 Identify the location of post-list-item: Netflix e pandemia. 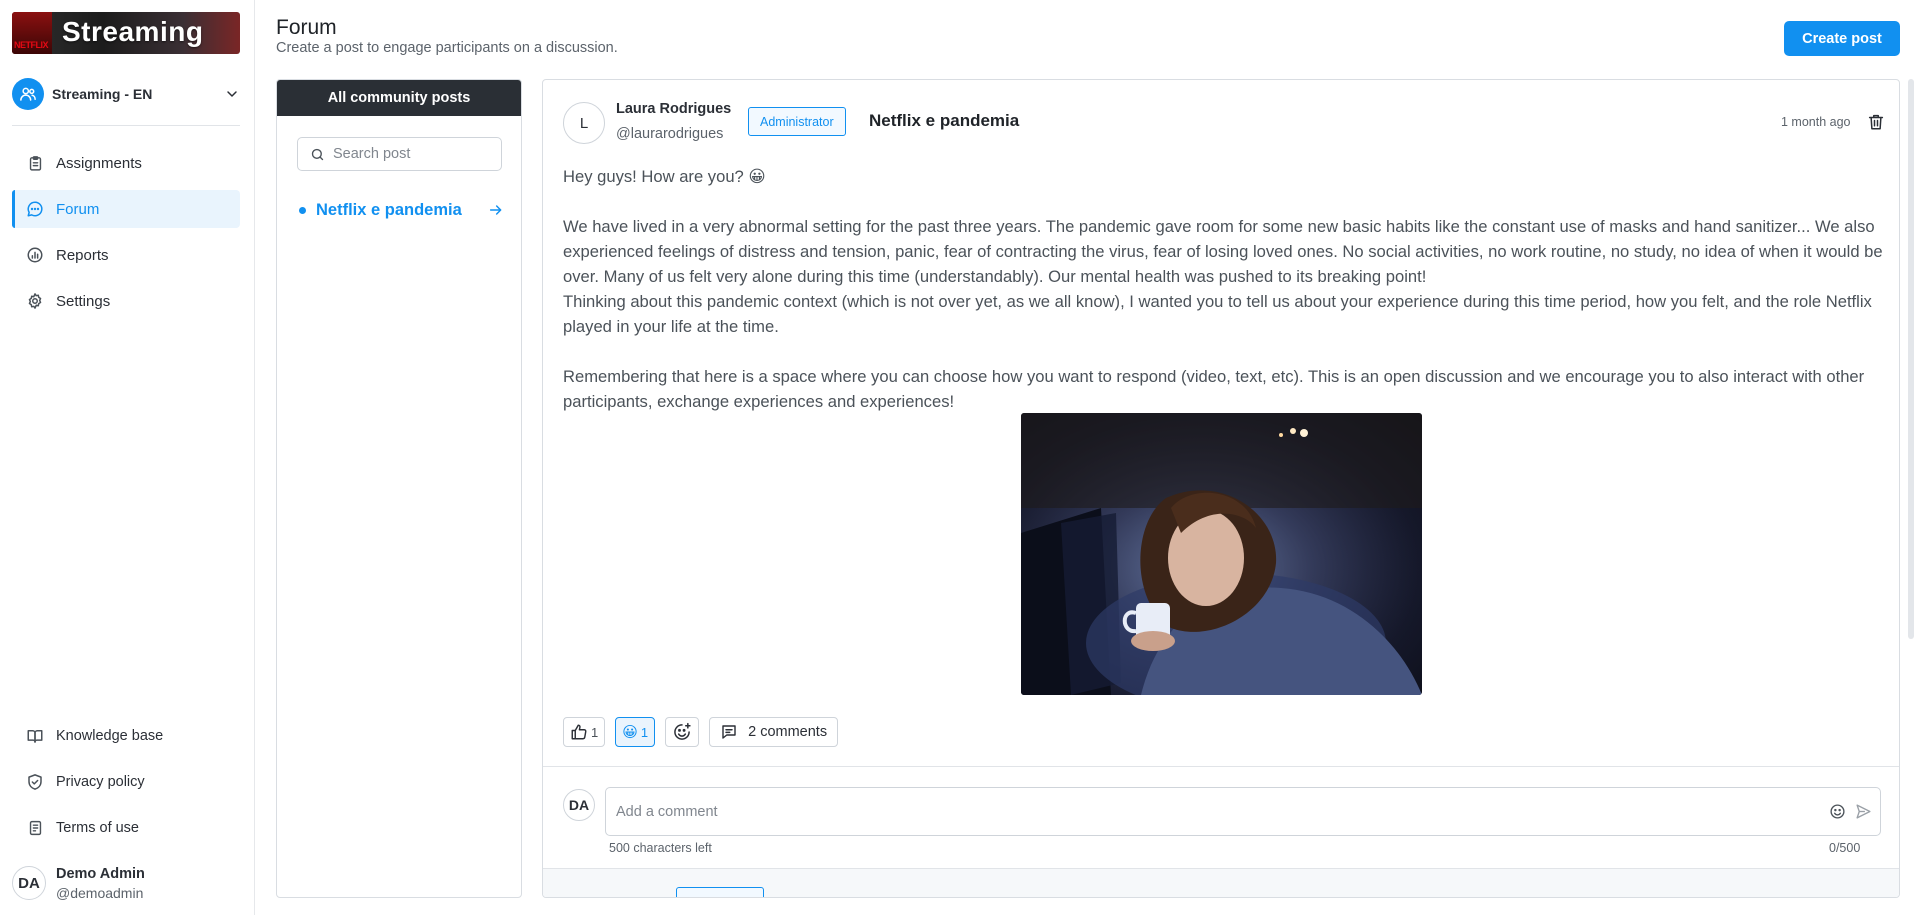
(401, 210).